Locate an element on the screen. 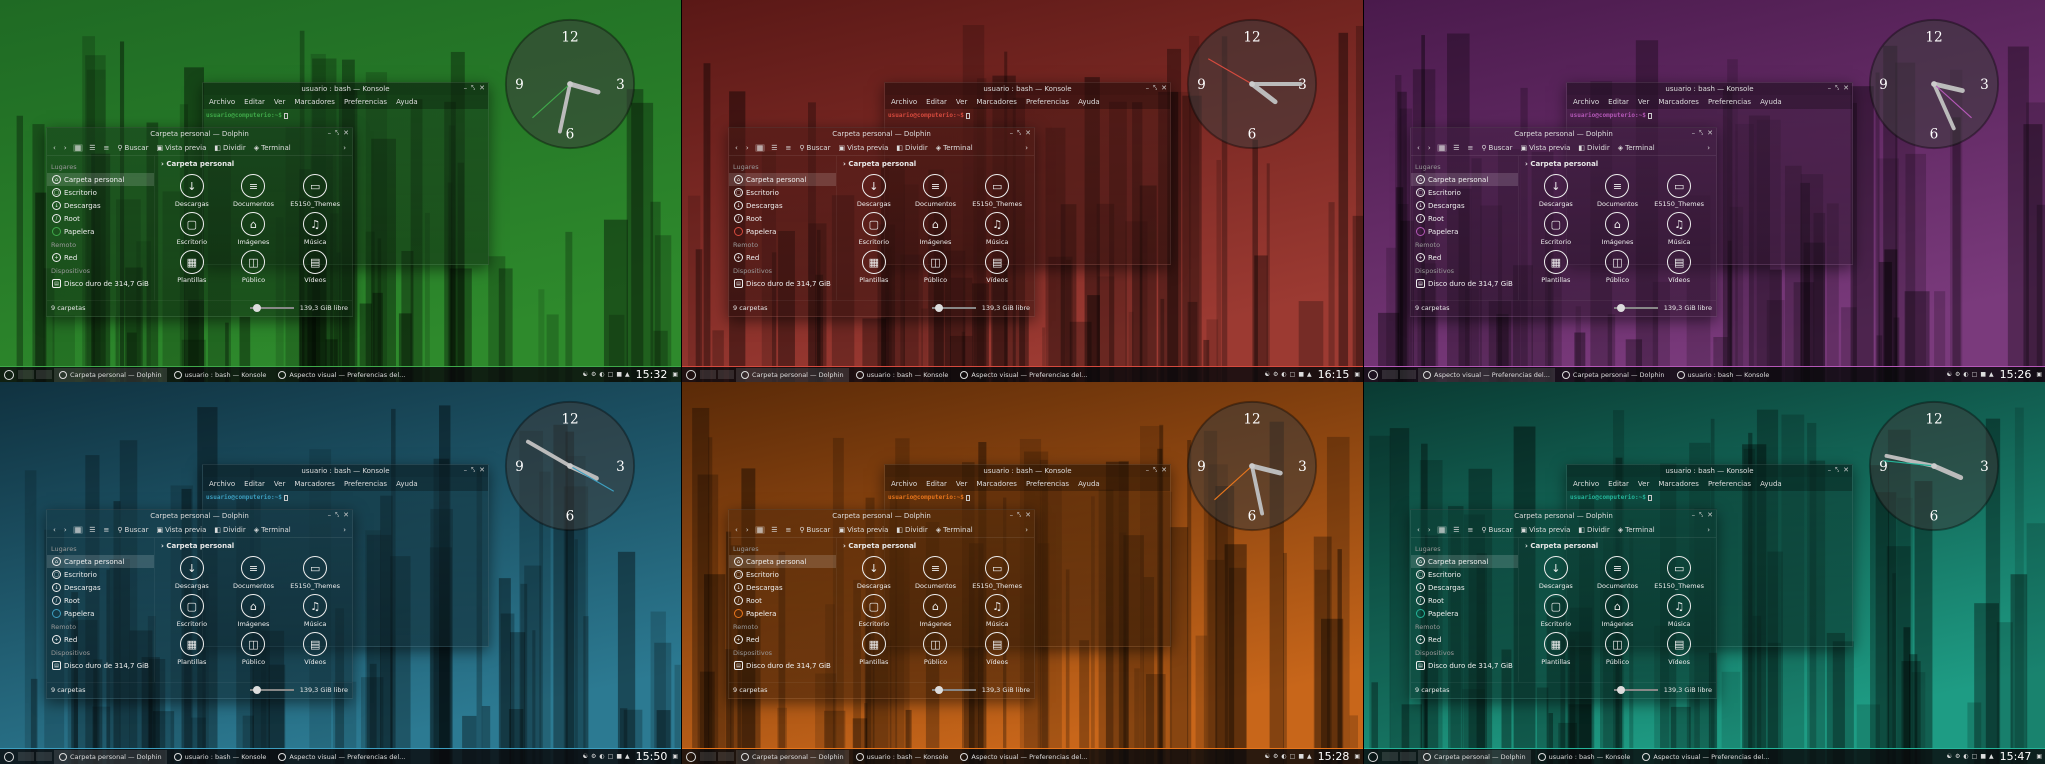  taskbar-clock: 15:32 is located at coordinates (652, 374).